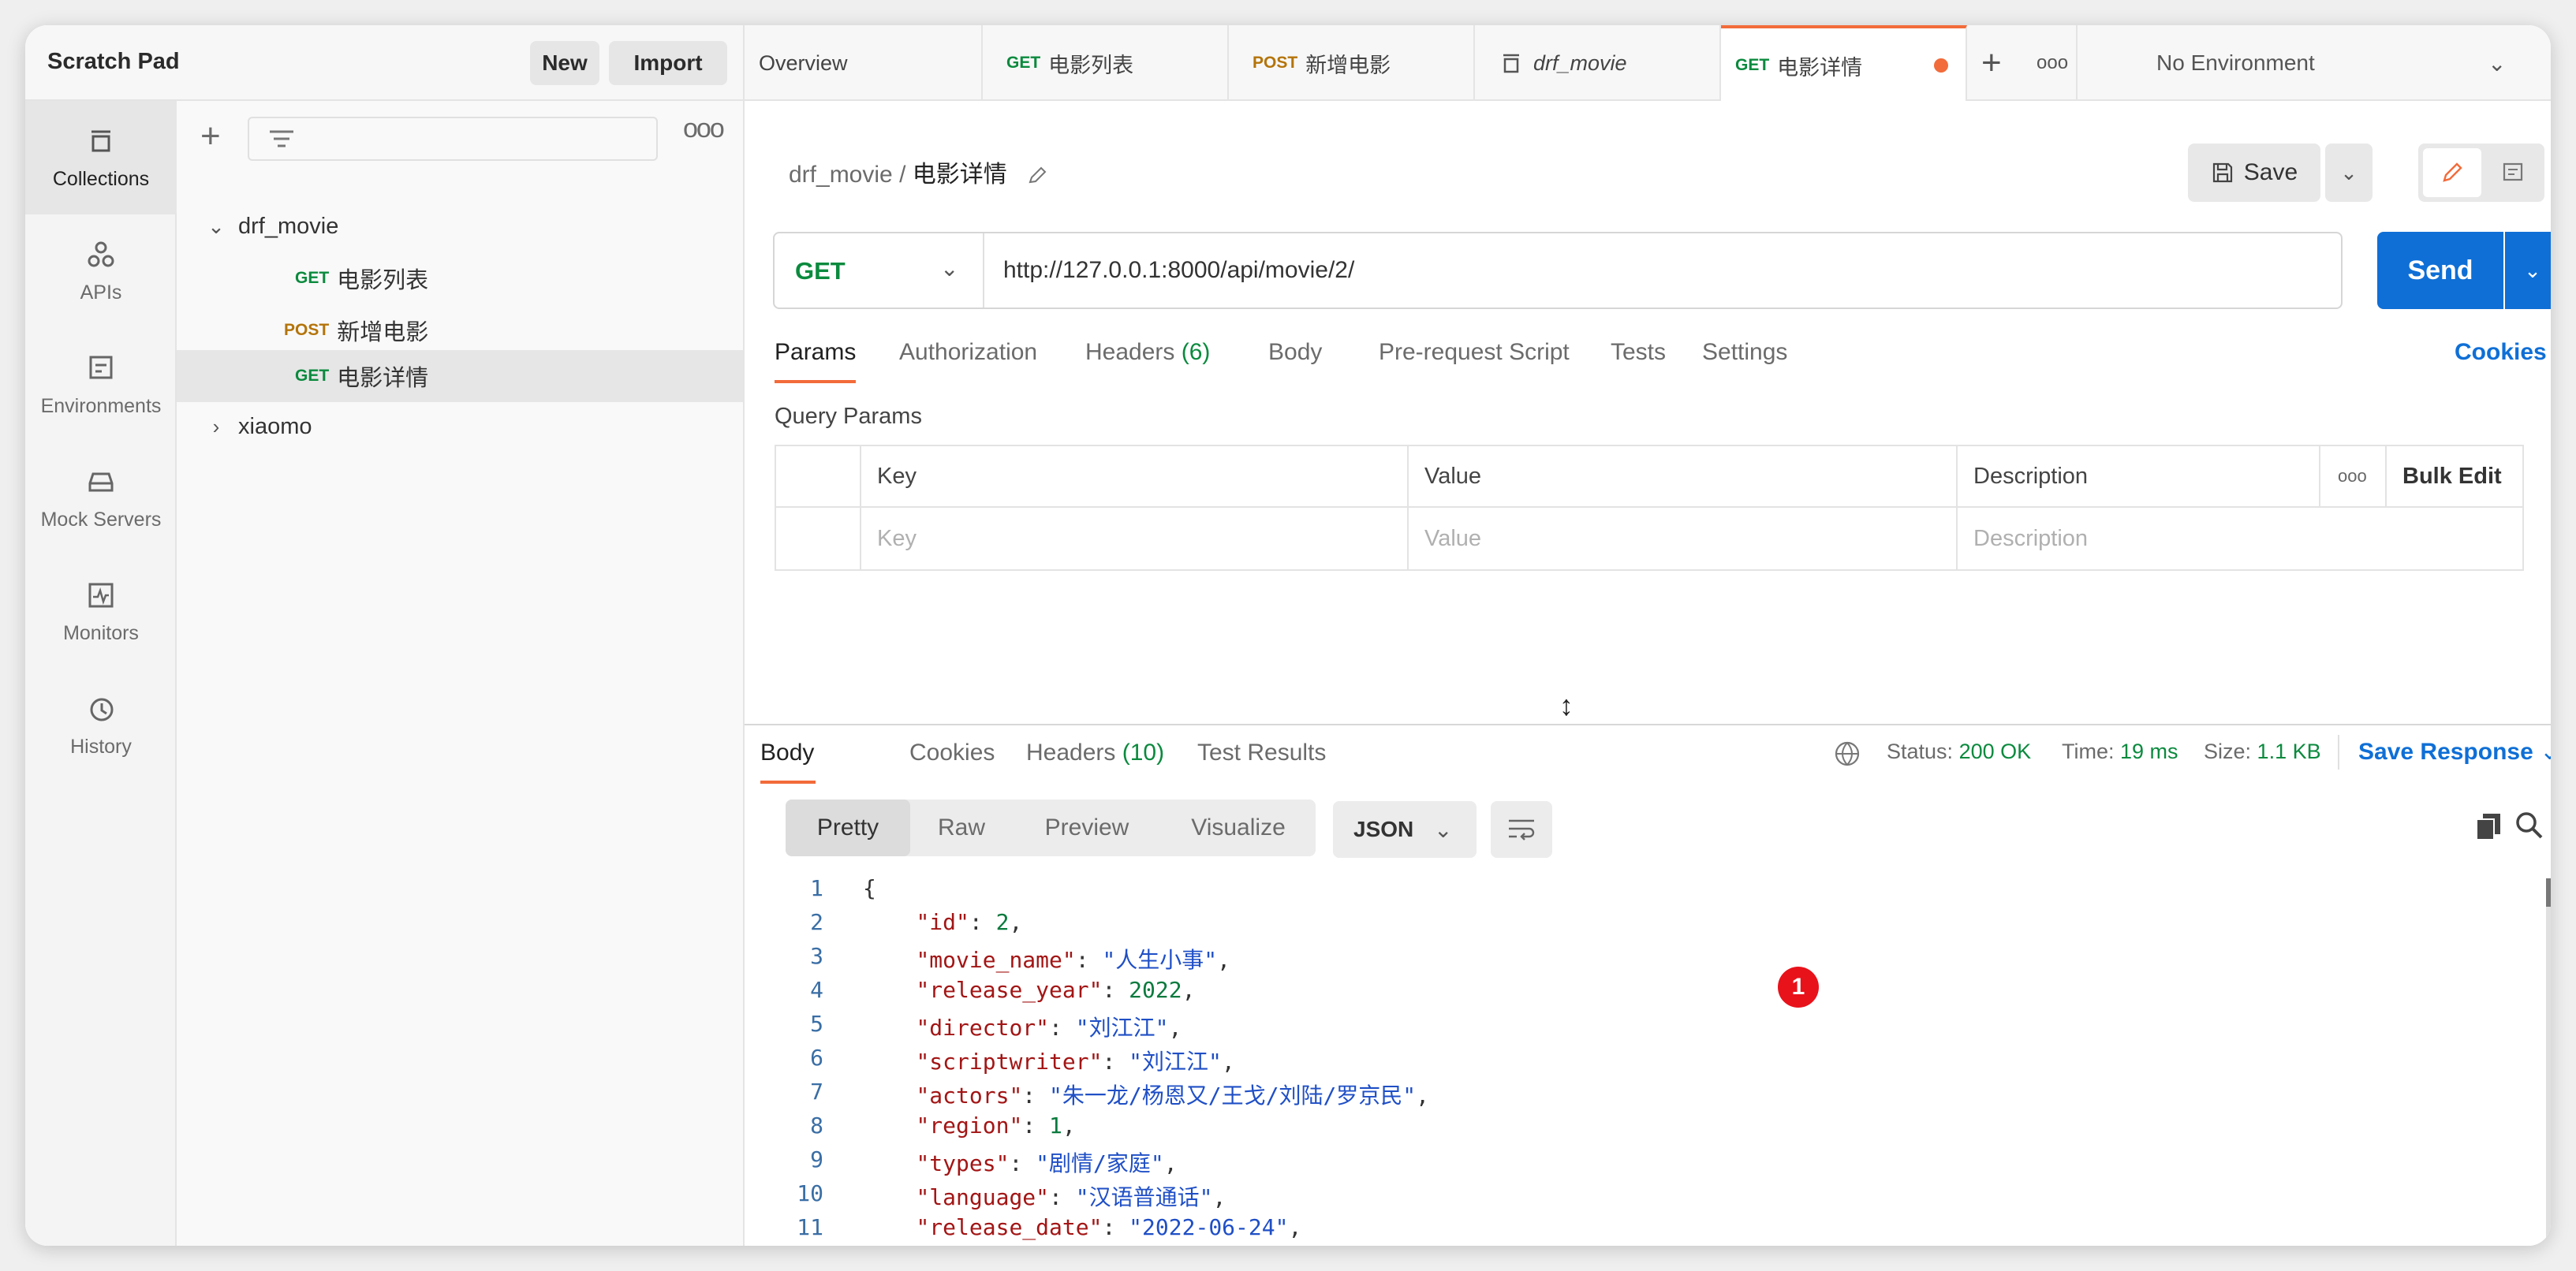 This screenshot has width=2576, height=1271. I want to click on tree-request: POST 新增电影, so click(460, 330).